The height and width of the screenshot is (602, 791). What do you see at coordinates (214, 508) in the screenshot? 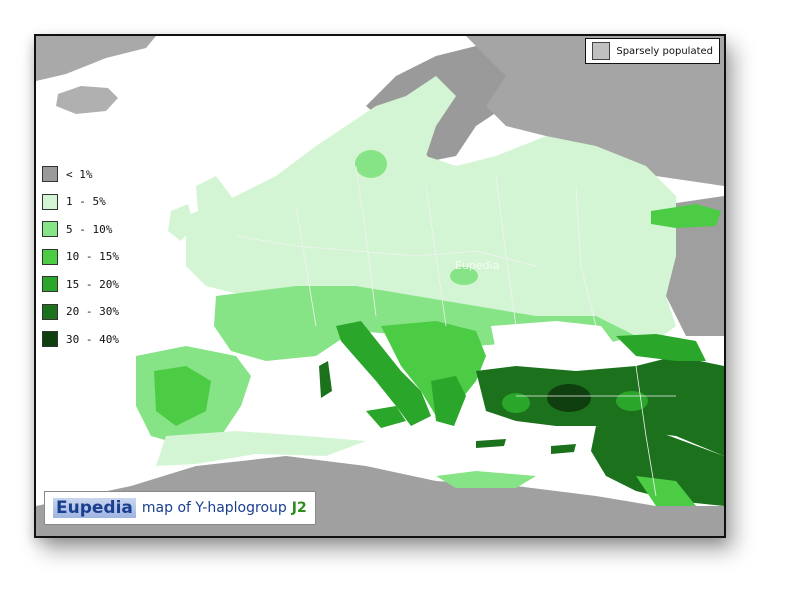
I see `title-text: map of Y-haplogroup` at bounding box center [214, 508].